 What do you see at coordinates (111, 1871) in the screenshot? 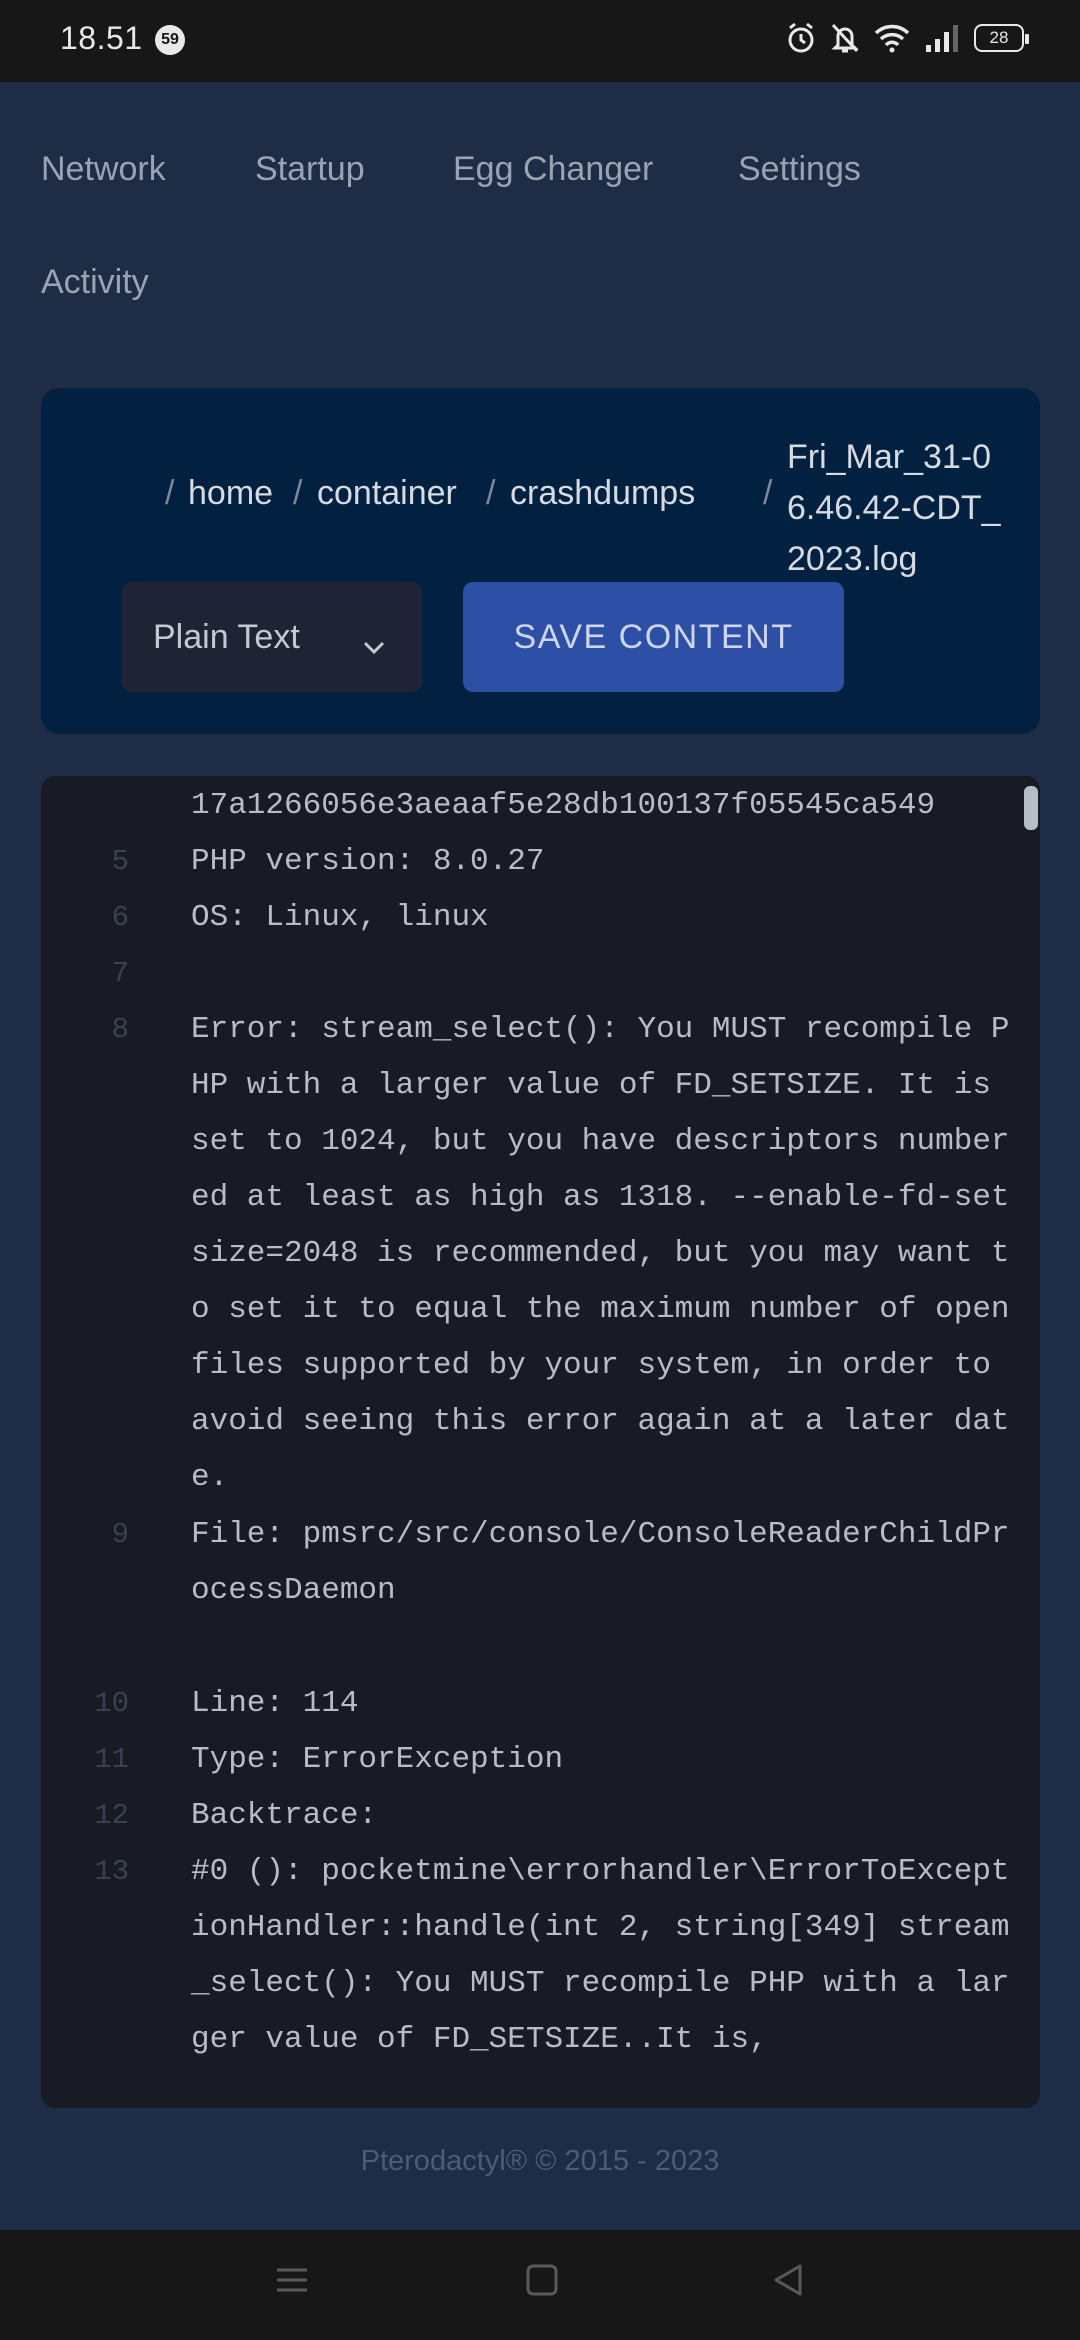
I see `line-number: 13` at bounding box center [111, 1871].